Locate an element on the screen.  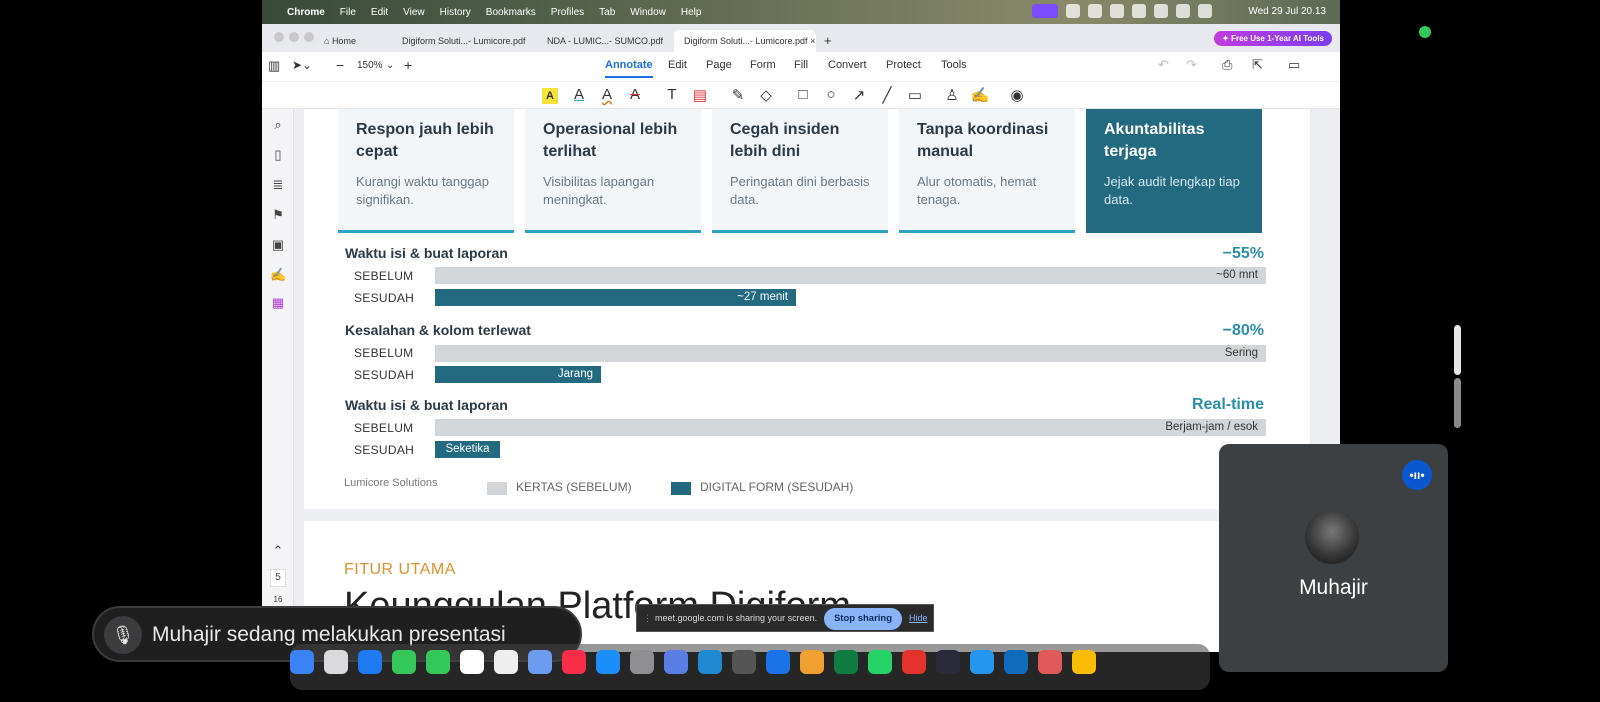
new-tab-button: + is located at coordinates (828, 41).